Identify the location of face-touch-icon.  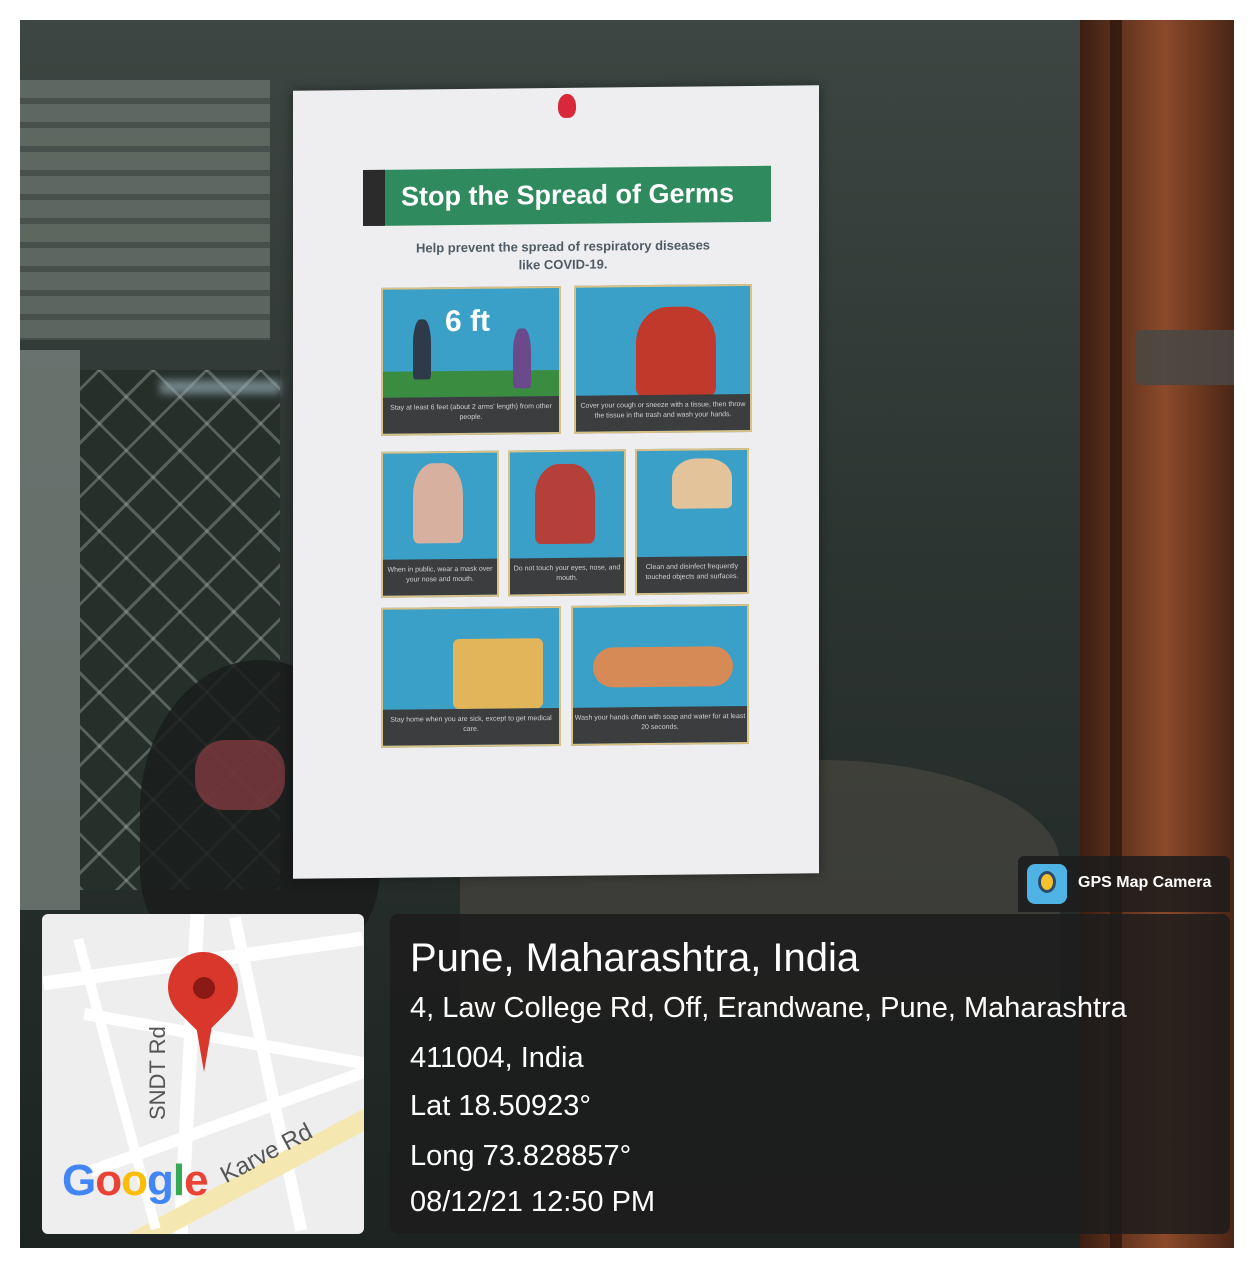
(565, 504).